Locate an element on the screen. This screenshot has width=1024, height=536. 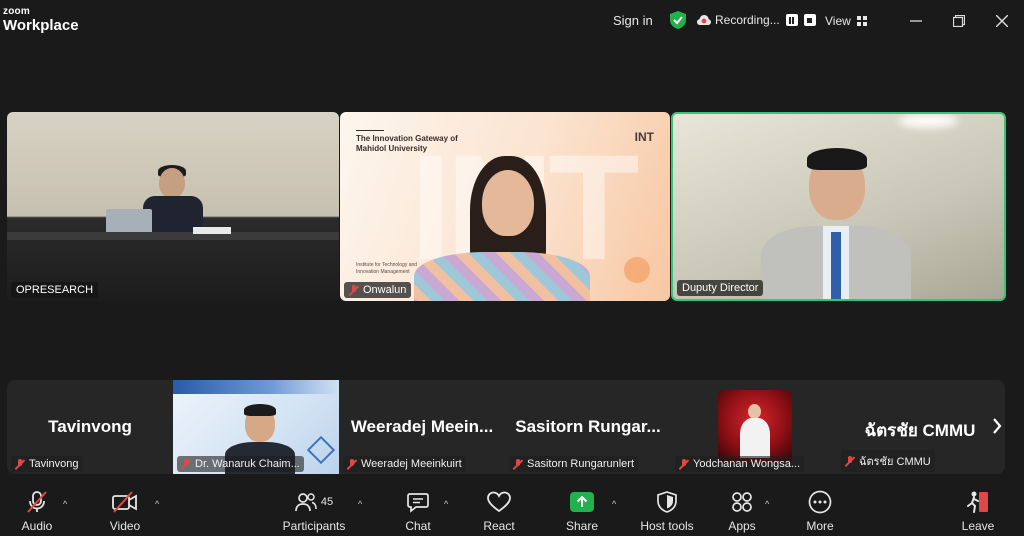
gallery-tile: Sasitorn Rungar... Sasitorn Rungarunlert is located at coordinates (588, 427).